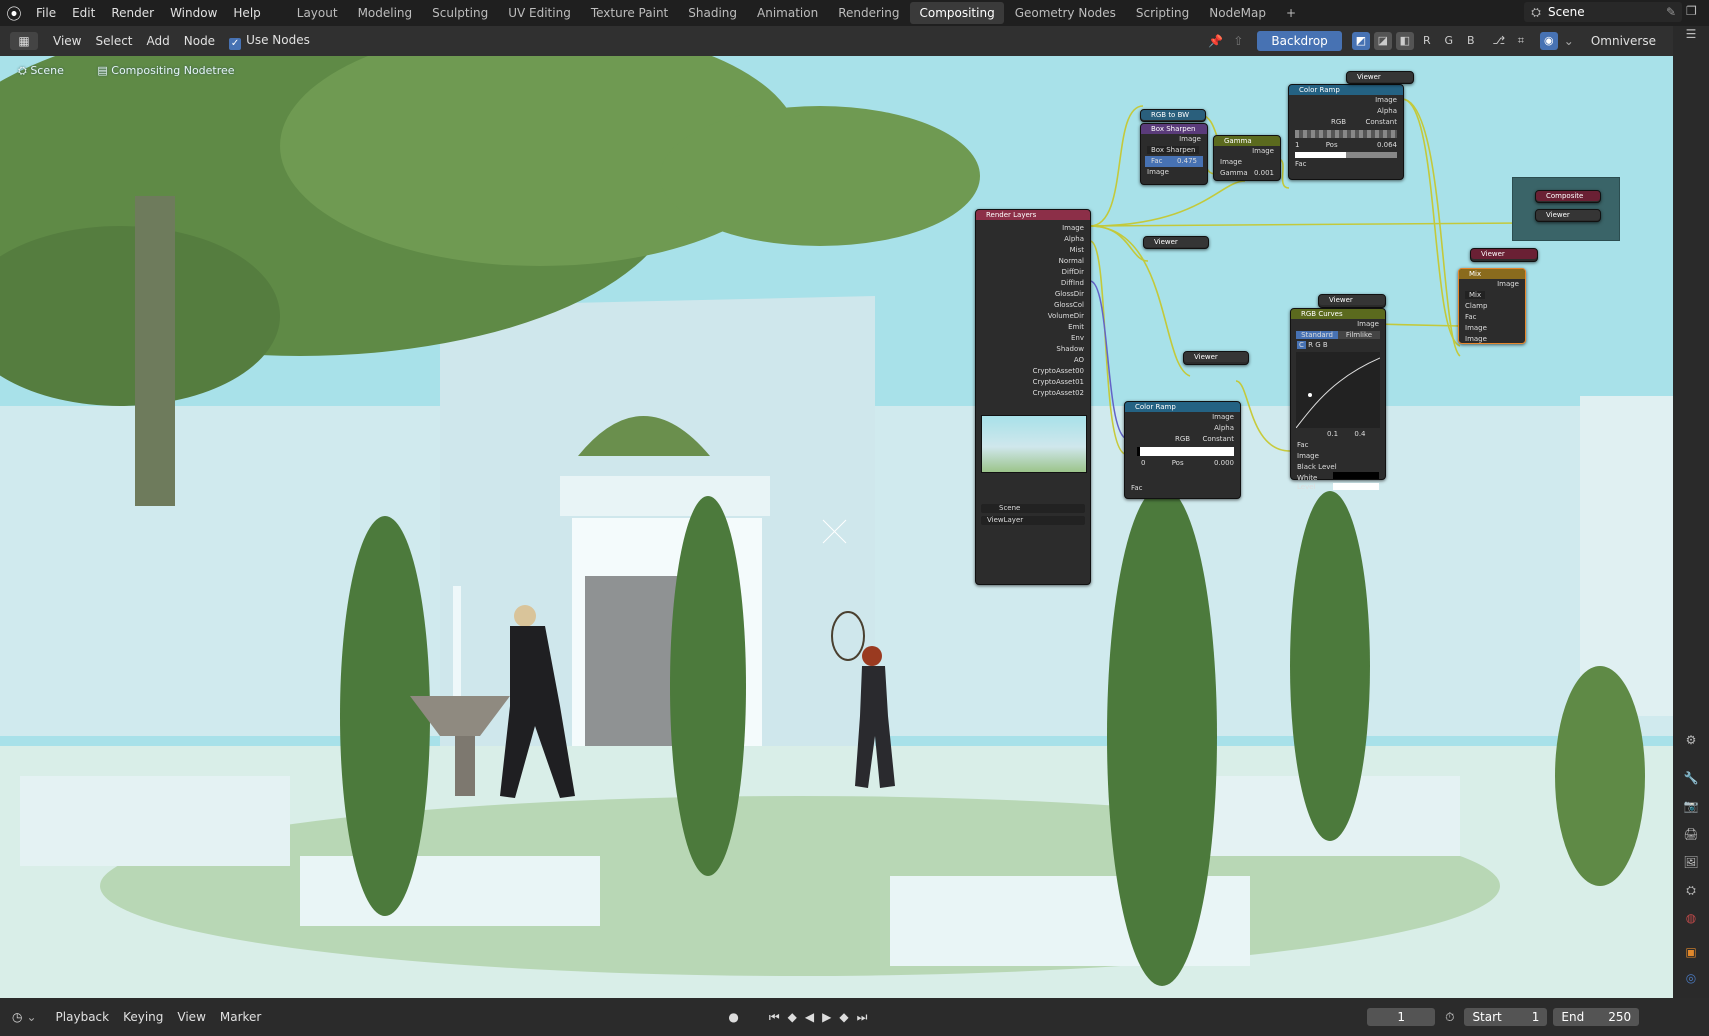 Image resolution: width=1709 pixels, height=1036 pixels. Describe the element at coordinates (1291, 13) in the screenshot. I see `add-workspace-button: +` at that location.